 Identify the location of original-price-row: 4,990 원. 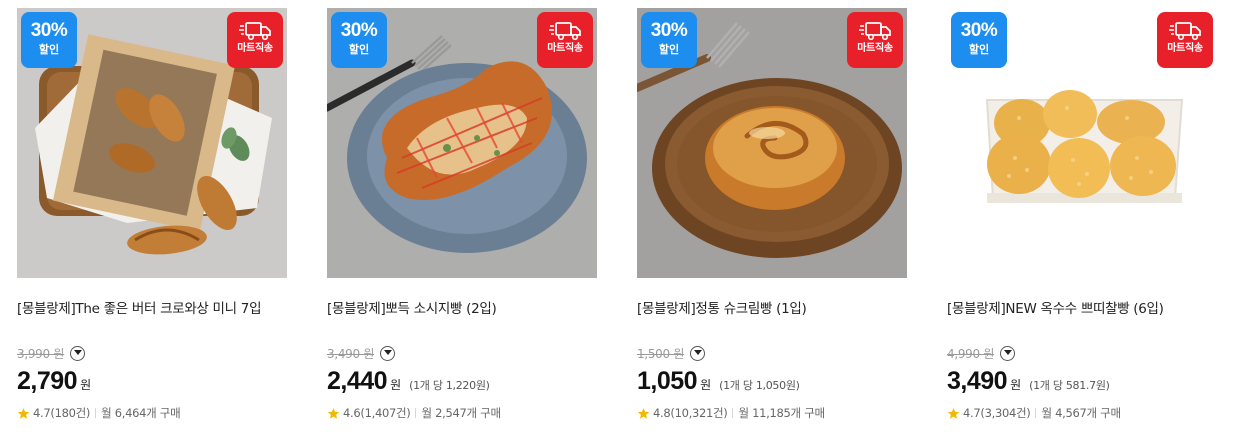
(981, 353).